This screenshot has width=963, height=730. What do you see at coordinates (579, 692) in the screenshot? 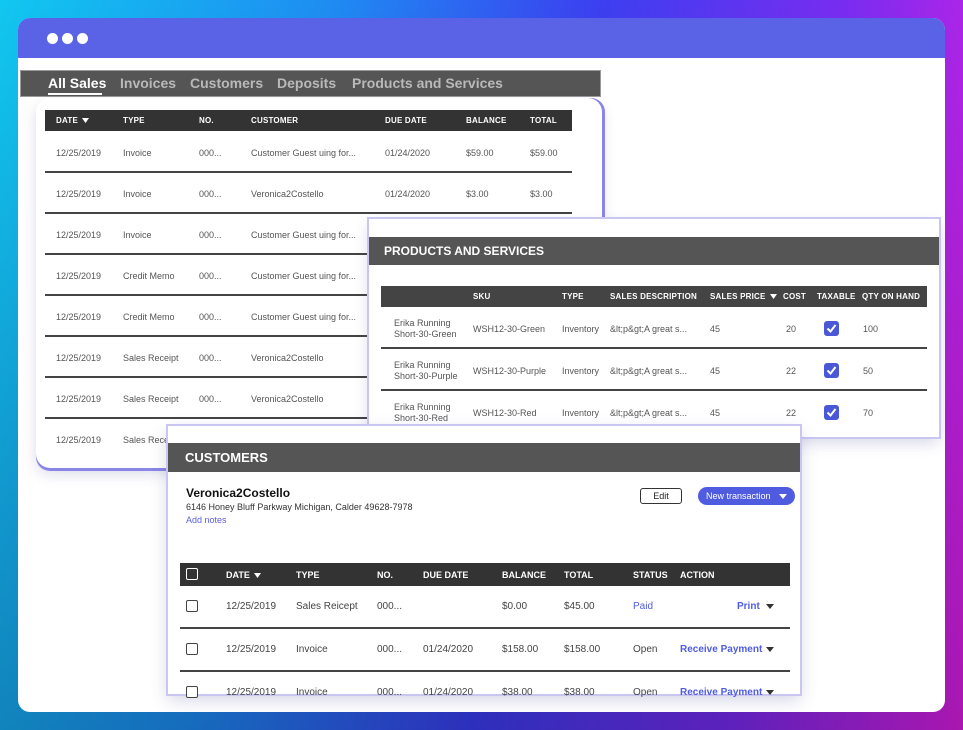
I see `cell-total: $38.00` at bounding box center [579, 692].